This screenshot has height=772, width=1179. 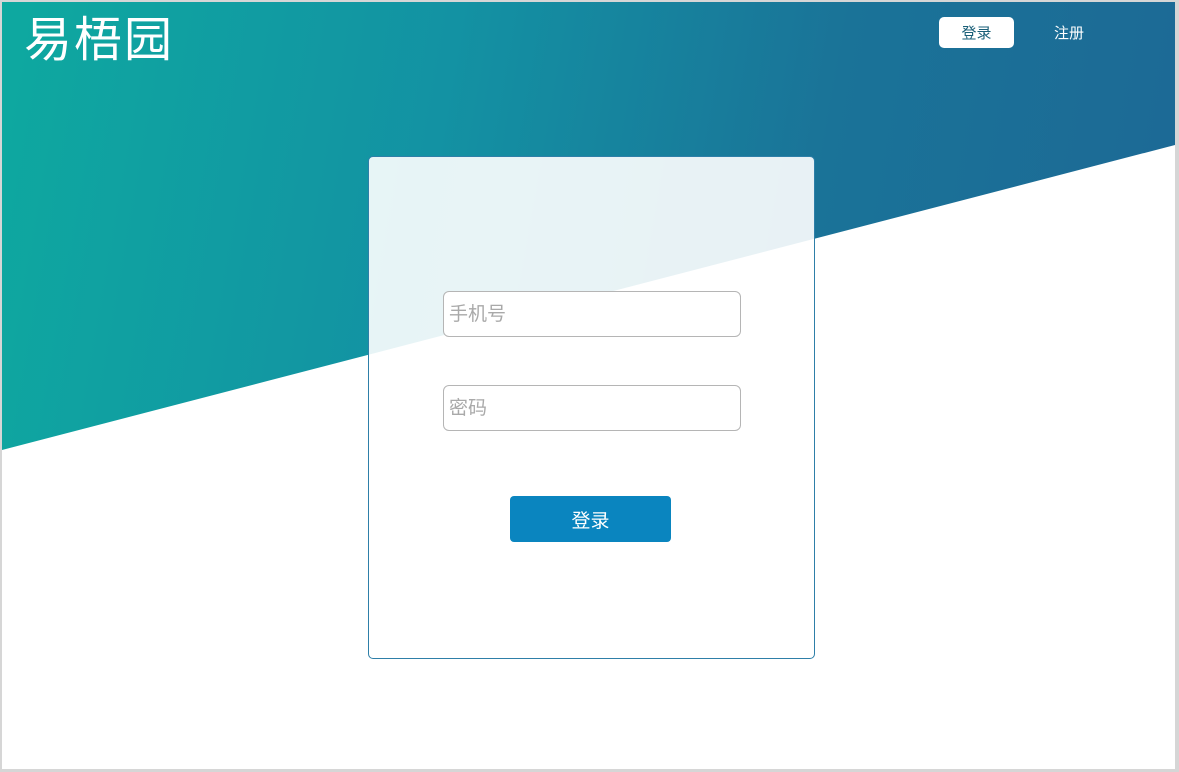 I want to click on login-submit-button: 登录, so click(x=590, y=519).